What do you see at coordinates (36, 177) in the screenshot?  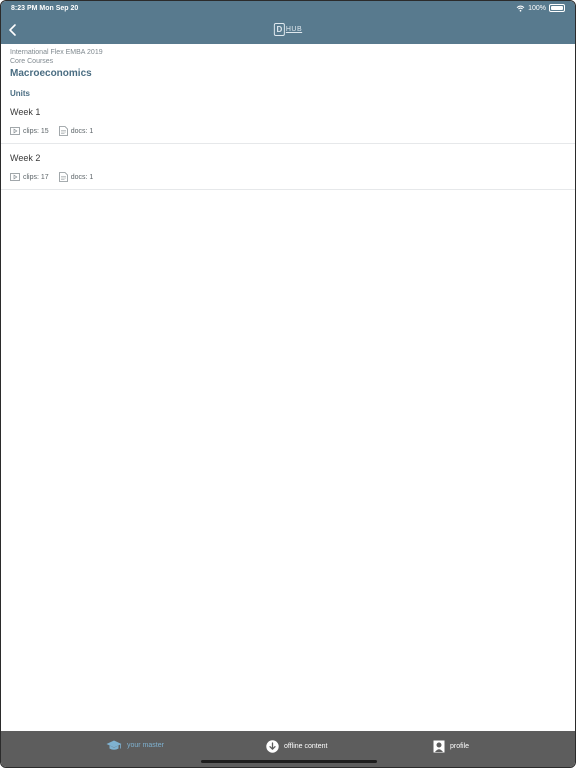 I see `clips-label: clips: 17` at bounding box center [36, 177].